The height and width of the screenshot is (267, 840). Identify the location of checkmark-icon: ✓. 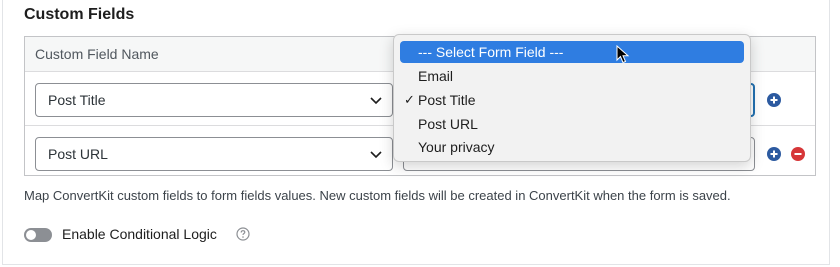
(409, 99).